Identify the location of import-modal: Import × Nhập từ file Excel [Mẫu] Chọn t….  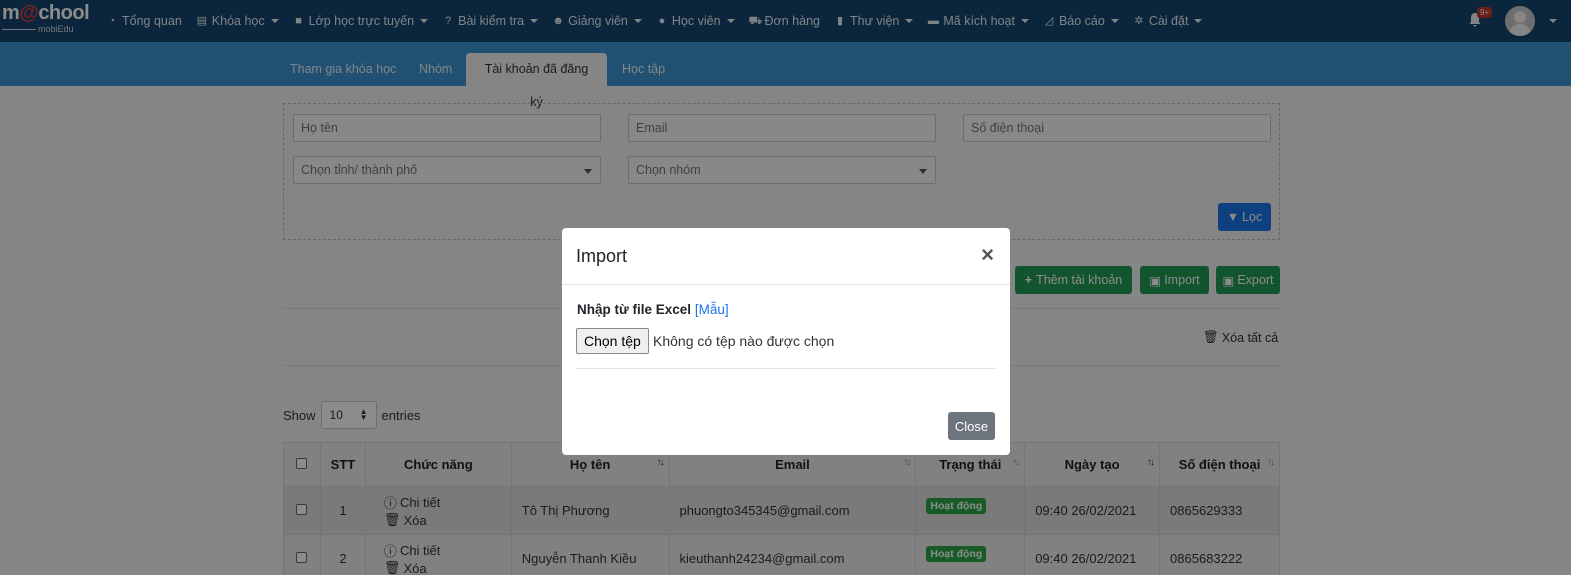
(786, 341).